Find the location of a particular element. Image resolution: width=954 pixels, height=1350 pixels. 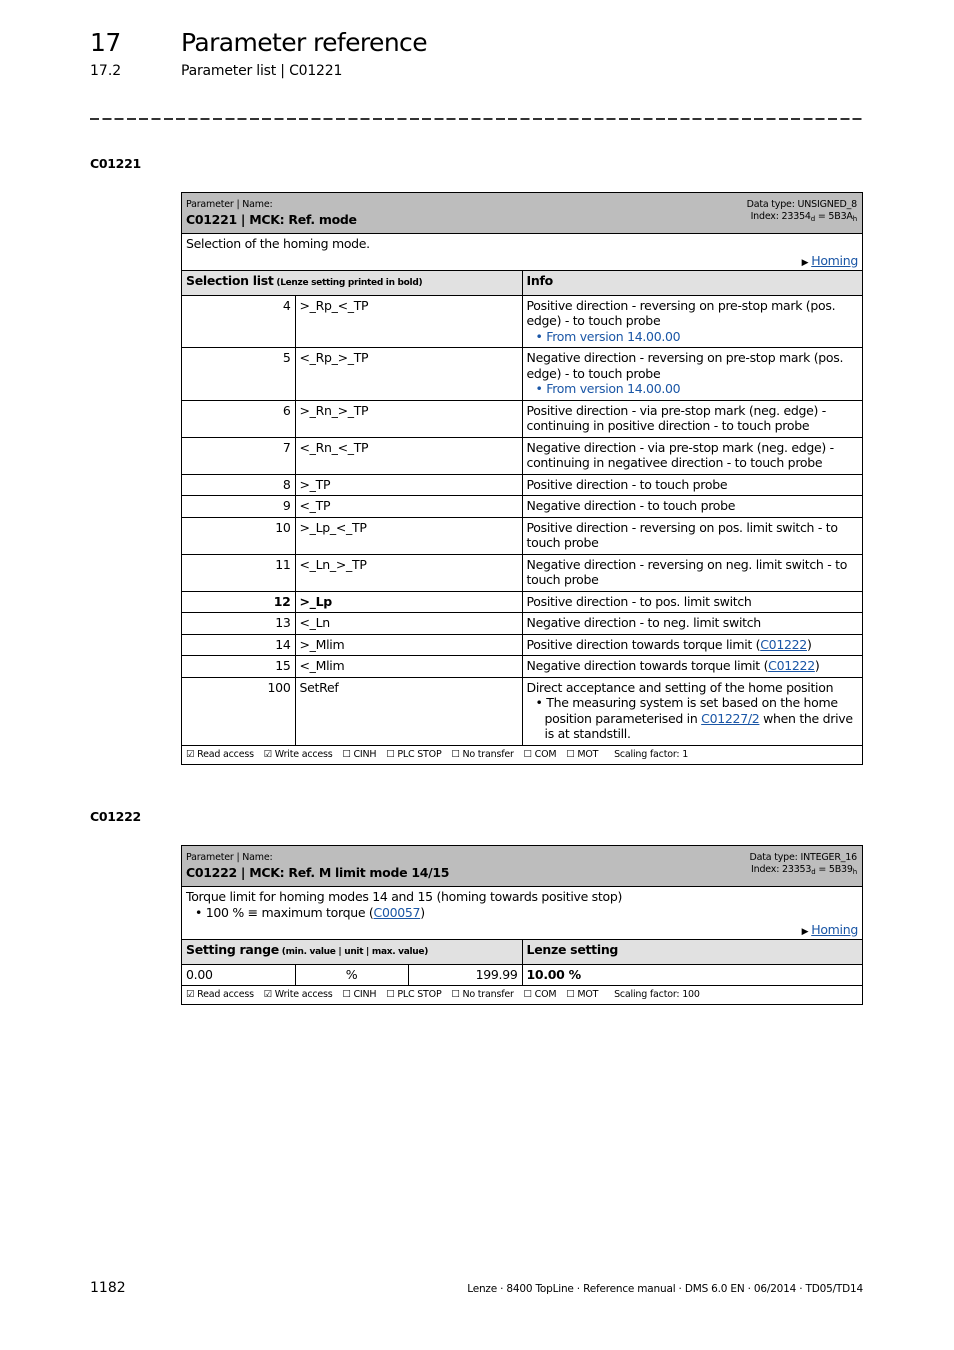

c01227-2-link: C01227/2 is located at coordinates (730, 718).